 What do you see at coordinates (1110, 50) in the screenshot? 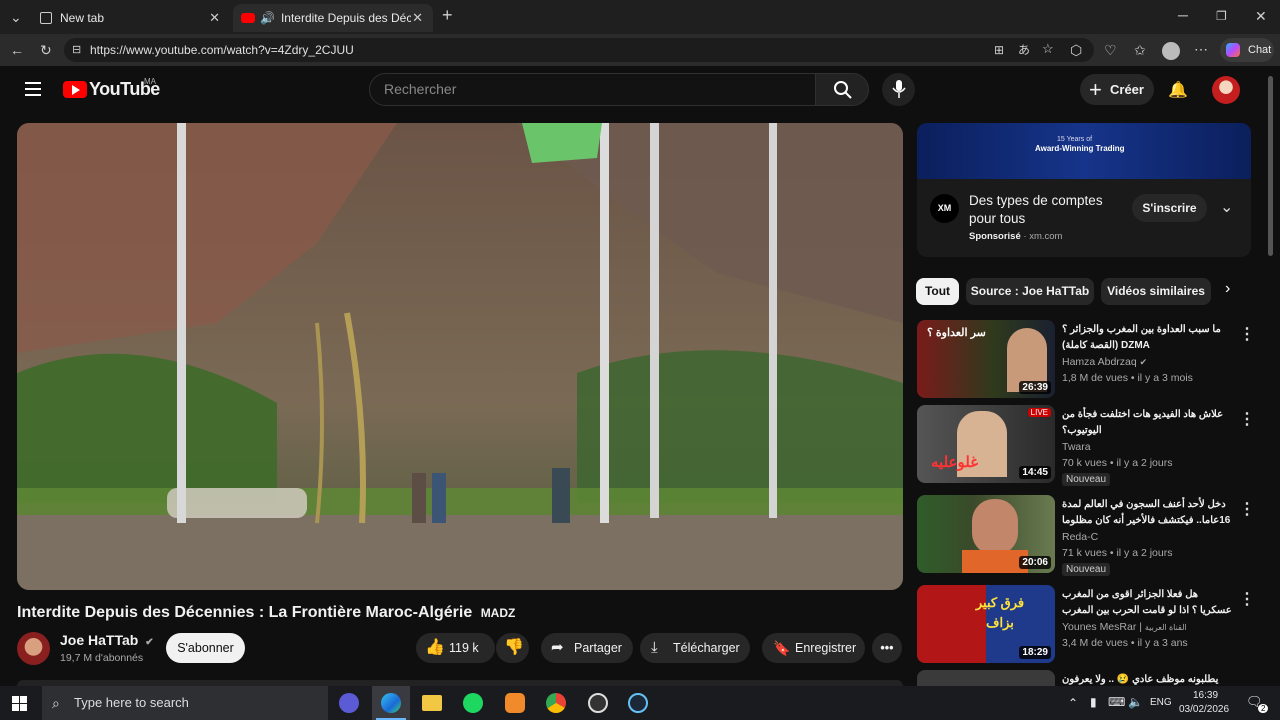
I see `browser-essentials-icon: ♡` at bounding box center [1110, 50].